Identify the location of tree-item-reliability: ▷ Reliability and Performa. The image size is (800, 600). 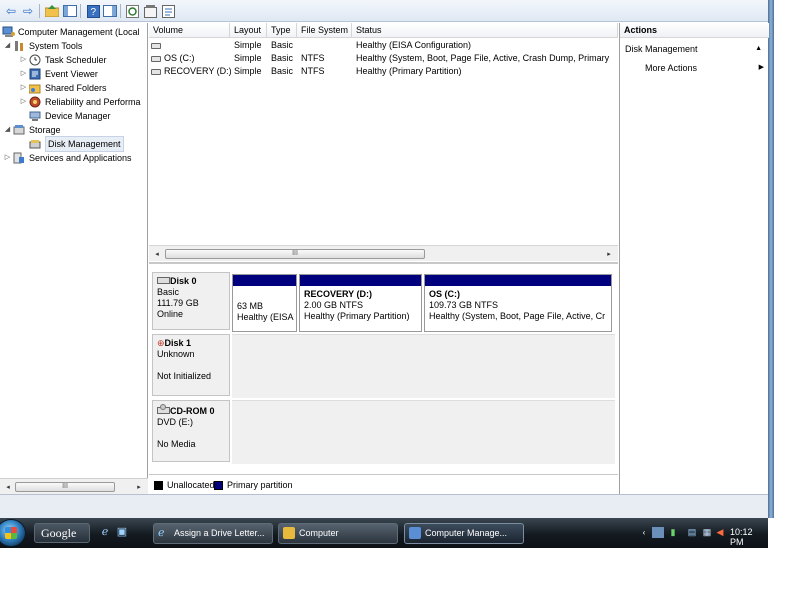
(80, 102).